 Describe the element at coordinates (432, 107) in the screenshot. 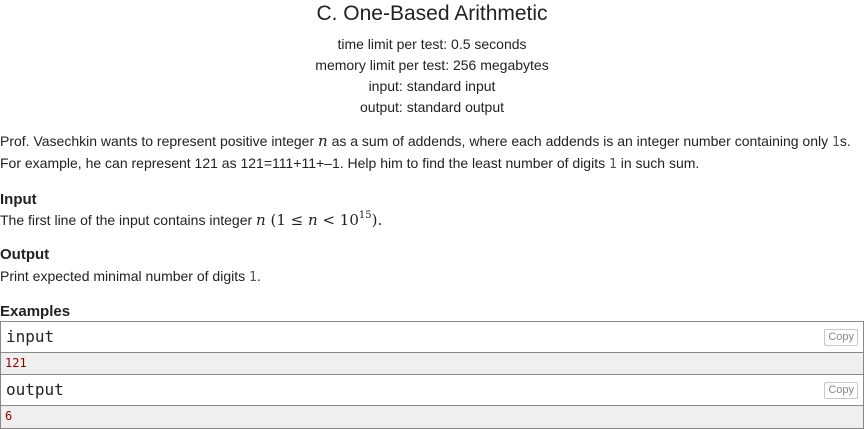

I see `output-file: output: standard output` at that location.